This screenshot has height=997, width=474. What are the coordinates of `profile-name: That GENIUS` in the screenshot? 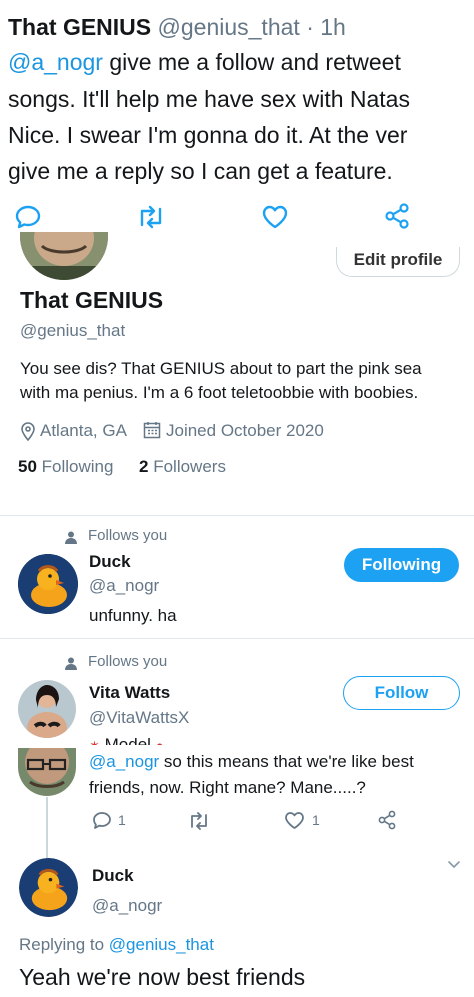 It's located at (92, 300).